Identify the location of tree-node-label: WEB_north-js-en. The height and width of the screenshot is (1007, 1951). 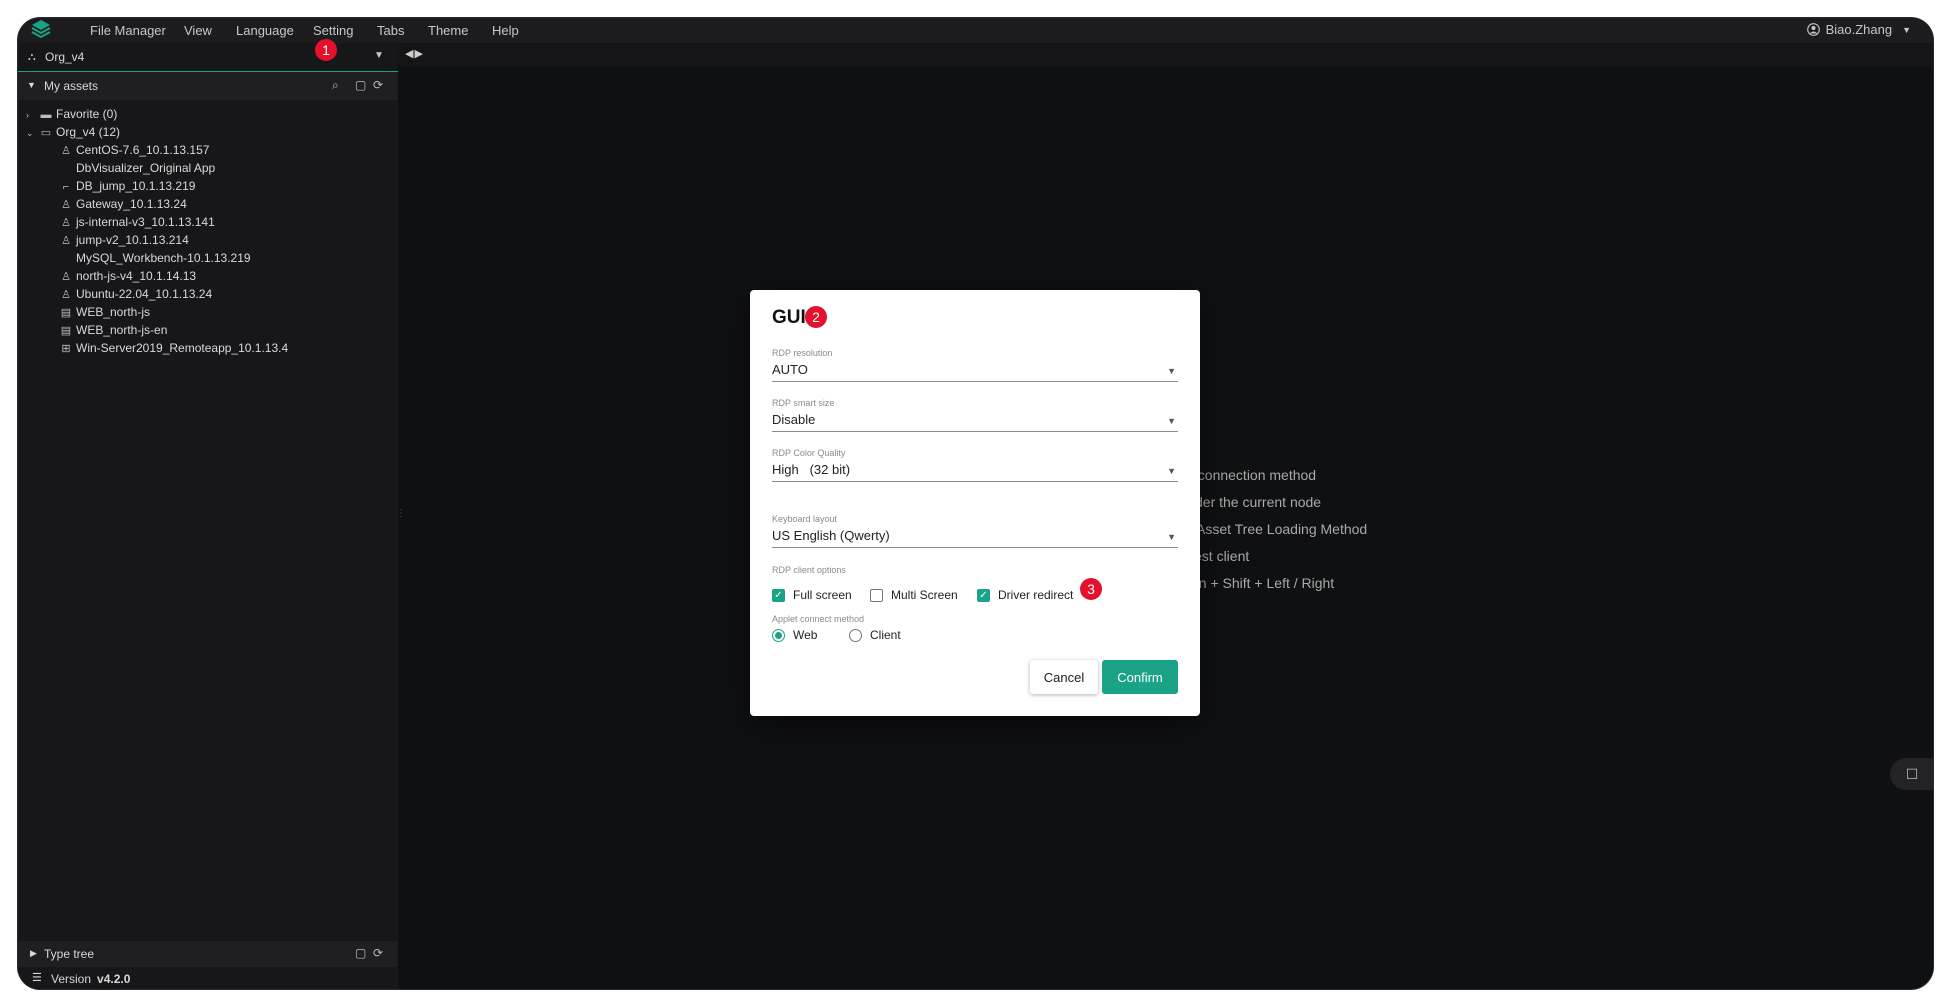
(122, 330).